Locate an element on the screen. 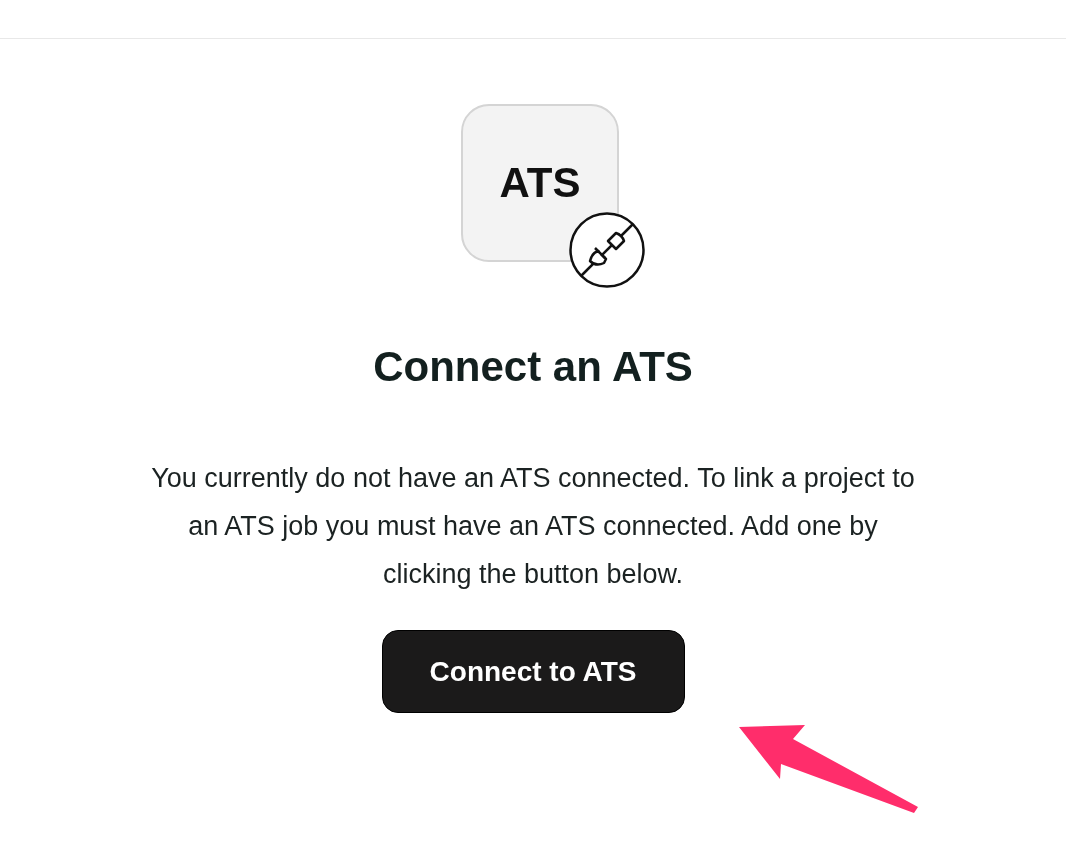  connect-button: Connect to ATS is located at coordinates (533, 671).